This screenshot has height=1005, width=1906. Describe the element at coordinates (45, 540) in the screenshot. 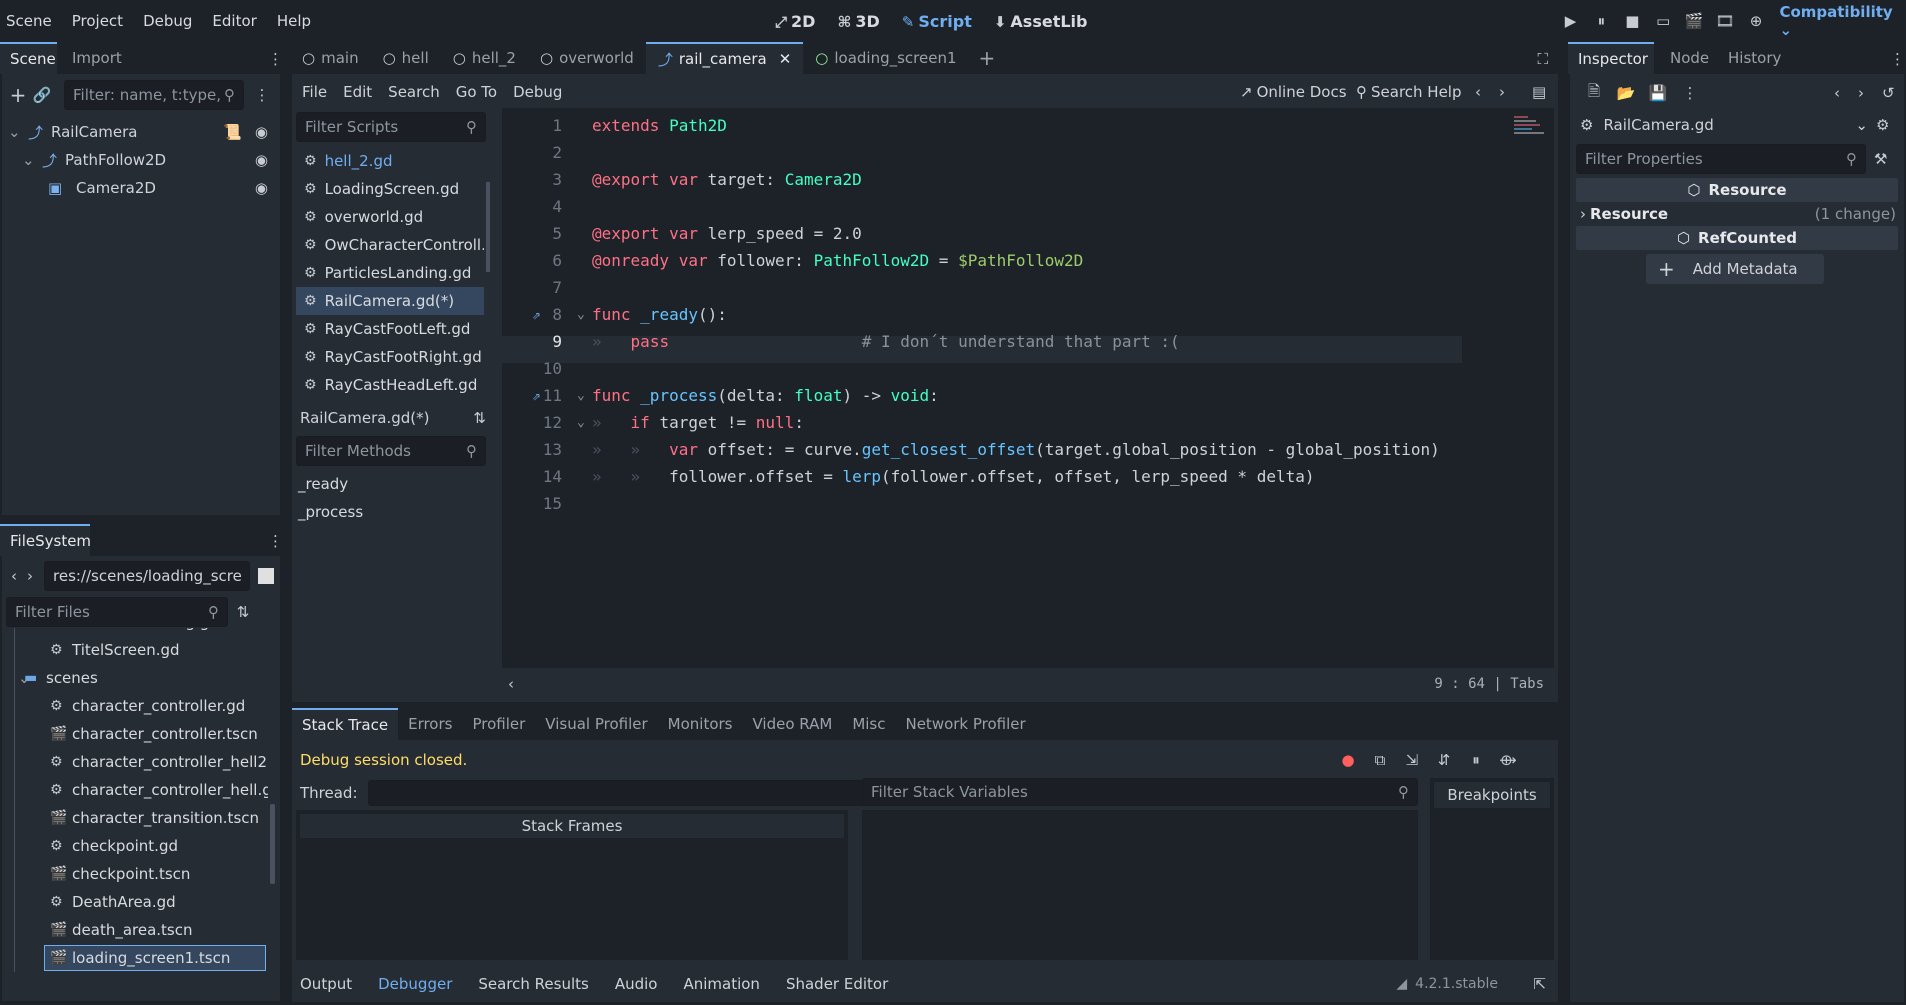

I see `tab-filesystem: FileSystem` at that location.